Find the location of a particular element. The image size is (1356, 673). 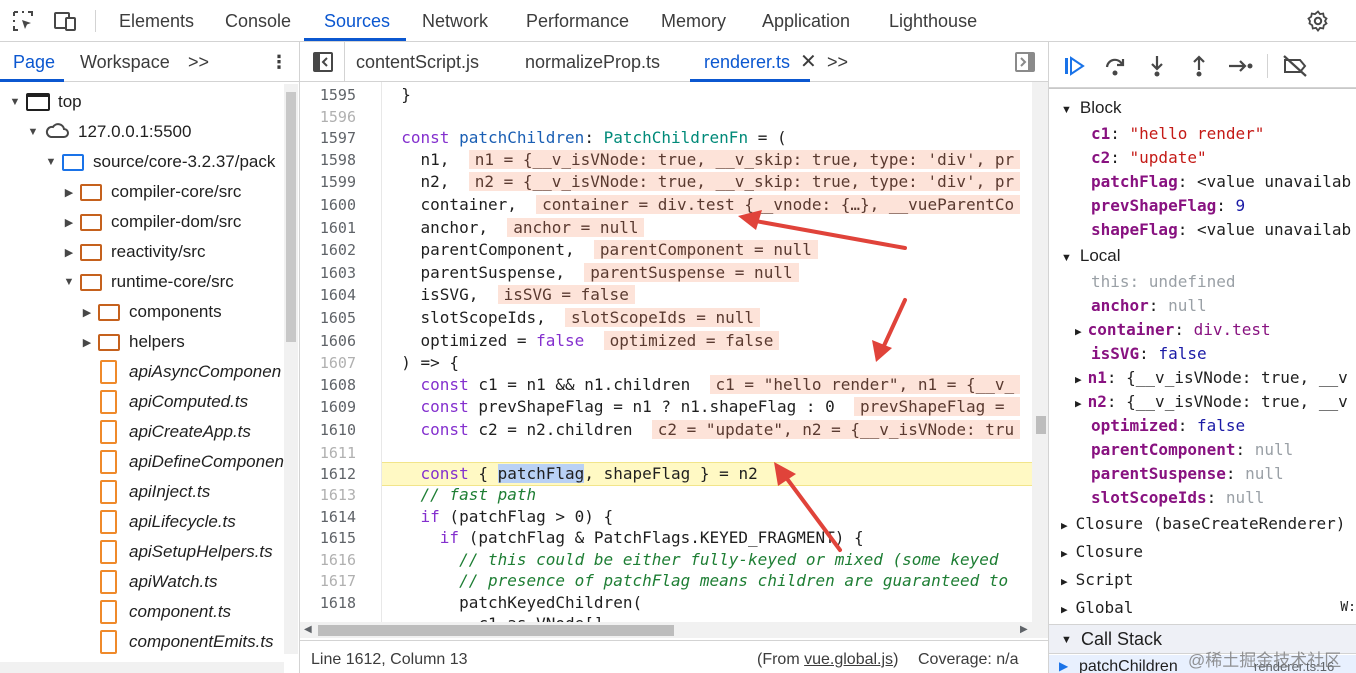

line-number: 1612 is located at coordinates (328, 474).